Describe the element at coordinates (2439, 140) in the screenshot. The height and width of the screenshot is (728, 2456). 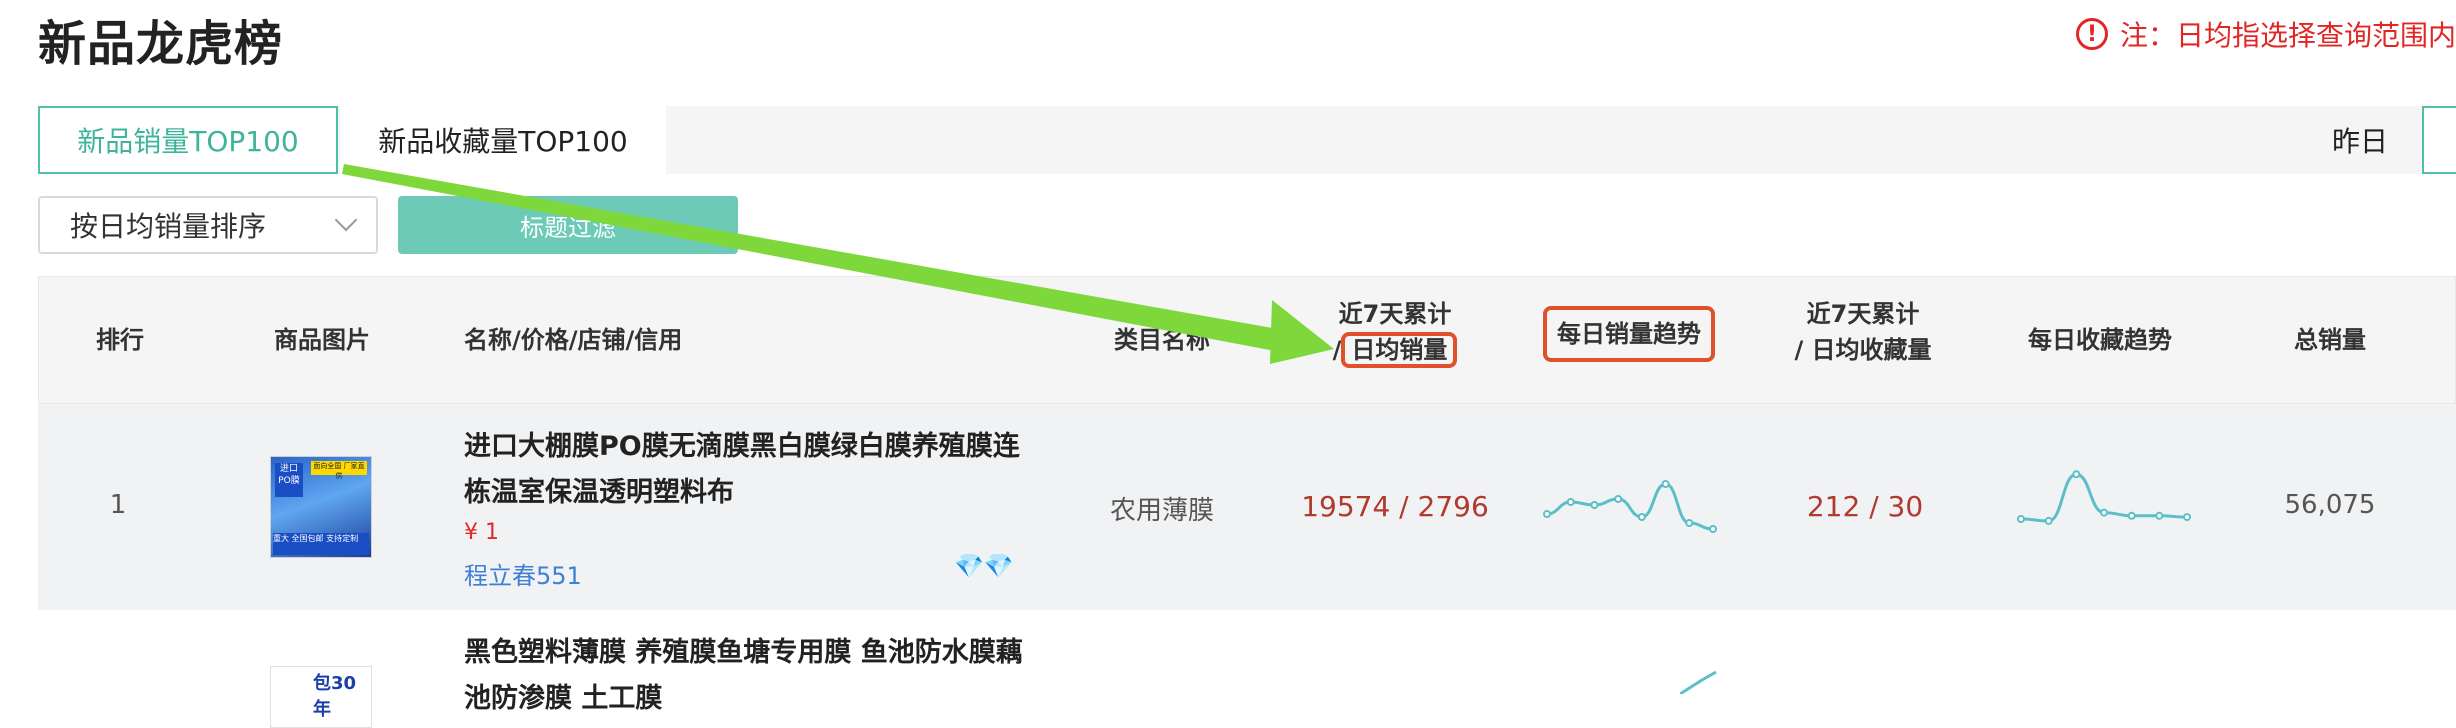
I see `date-picker` at that location.